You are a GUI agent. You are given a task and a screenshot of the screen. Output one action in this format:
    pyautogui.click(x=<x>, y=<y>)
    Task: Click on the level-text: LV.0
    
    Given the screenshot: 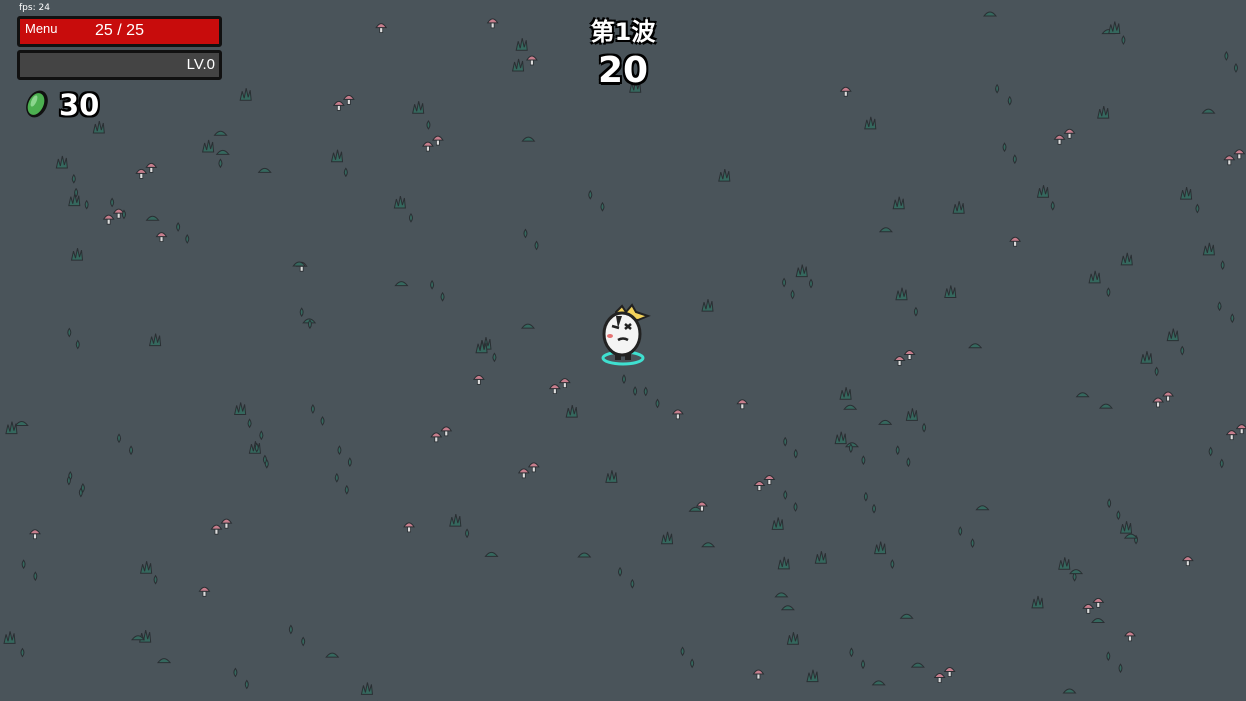 What is the action you would take?
    pyautogui.click(x=200, y=64)
    